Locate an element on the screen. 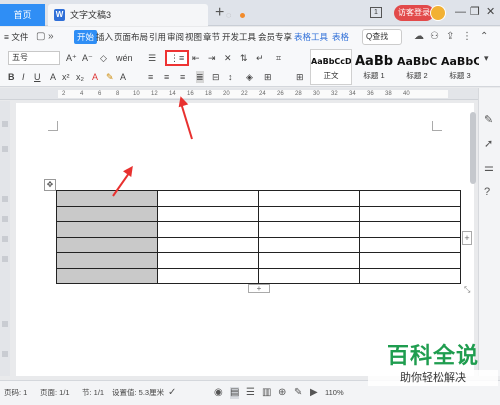  clear-format-icon: ◇ is located at coordinates (103, 58).